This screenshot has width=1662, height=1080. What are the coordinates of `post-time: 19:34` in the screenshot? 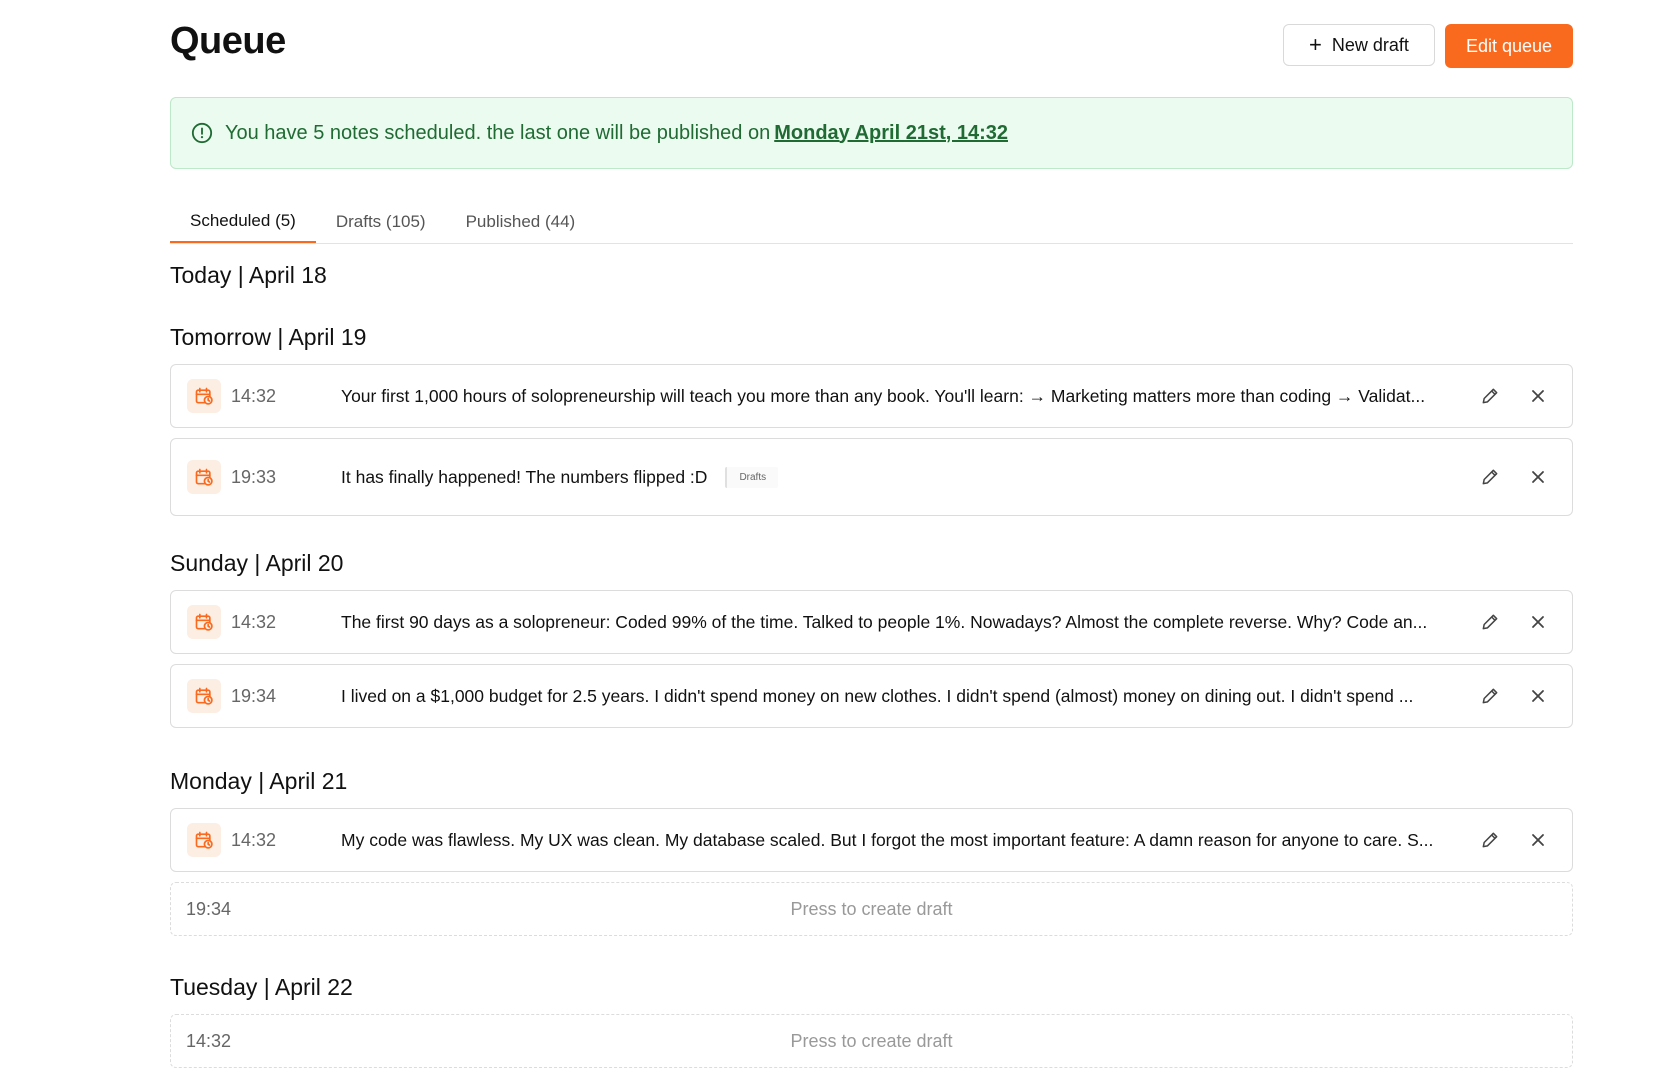 It's located at (254, 695).